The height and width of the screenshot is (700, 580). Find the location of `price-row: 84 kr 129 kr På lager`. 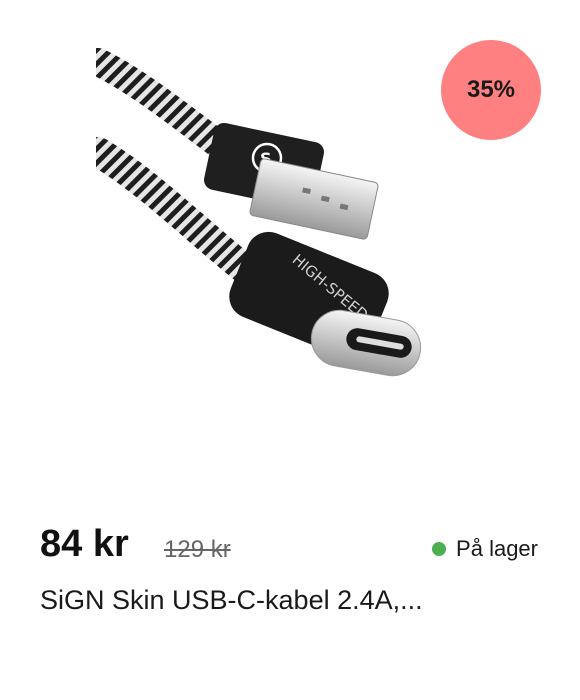

price-row: 84 kr 129 kr På lager is located at coordinates (290, 548).